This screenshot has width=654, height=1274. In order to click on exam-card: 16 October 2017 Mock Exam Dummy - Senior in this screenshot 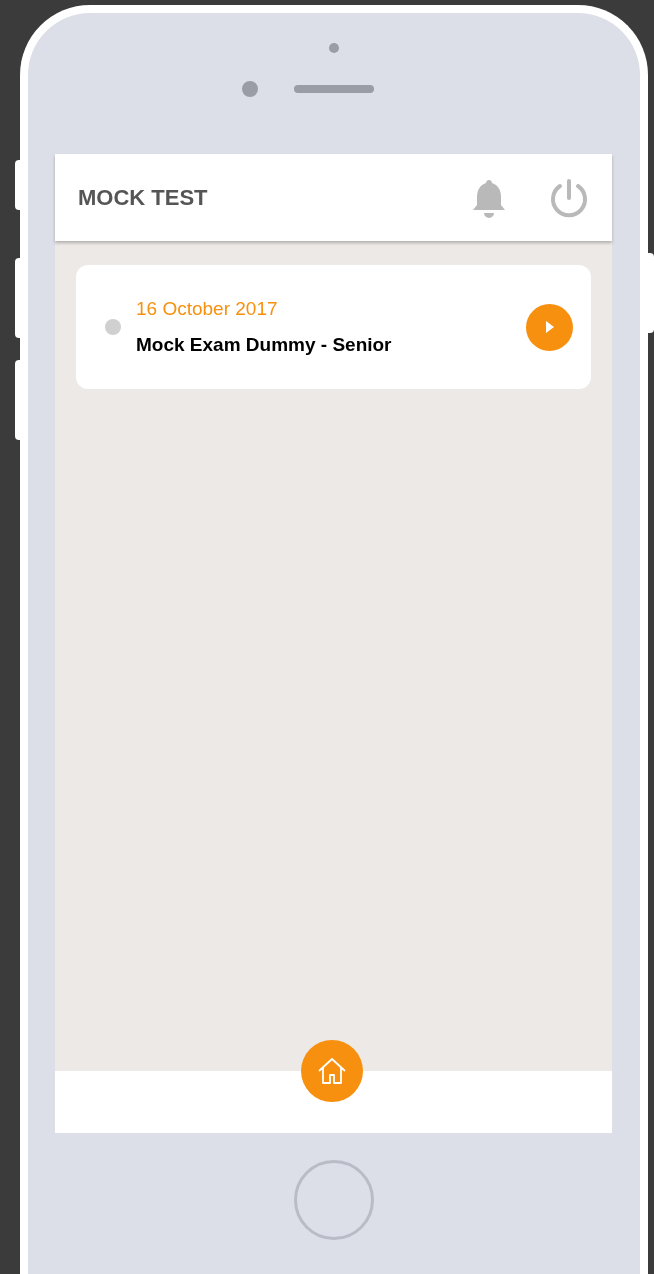, I will do `click(333, 327)`.